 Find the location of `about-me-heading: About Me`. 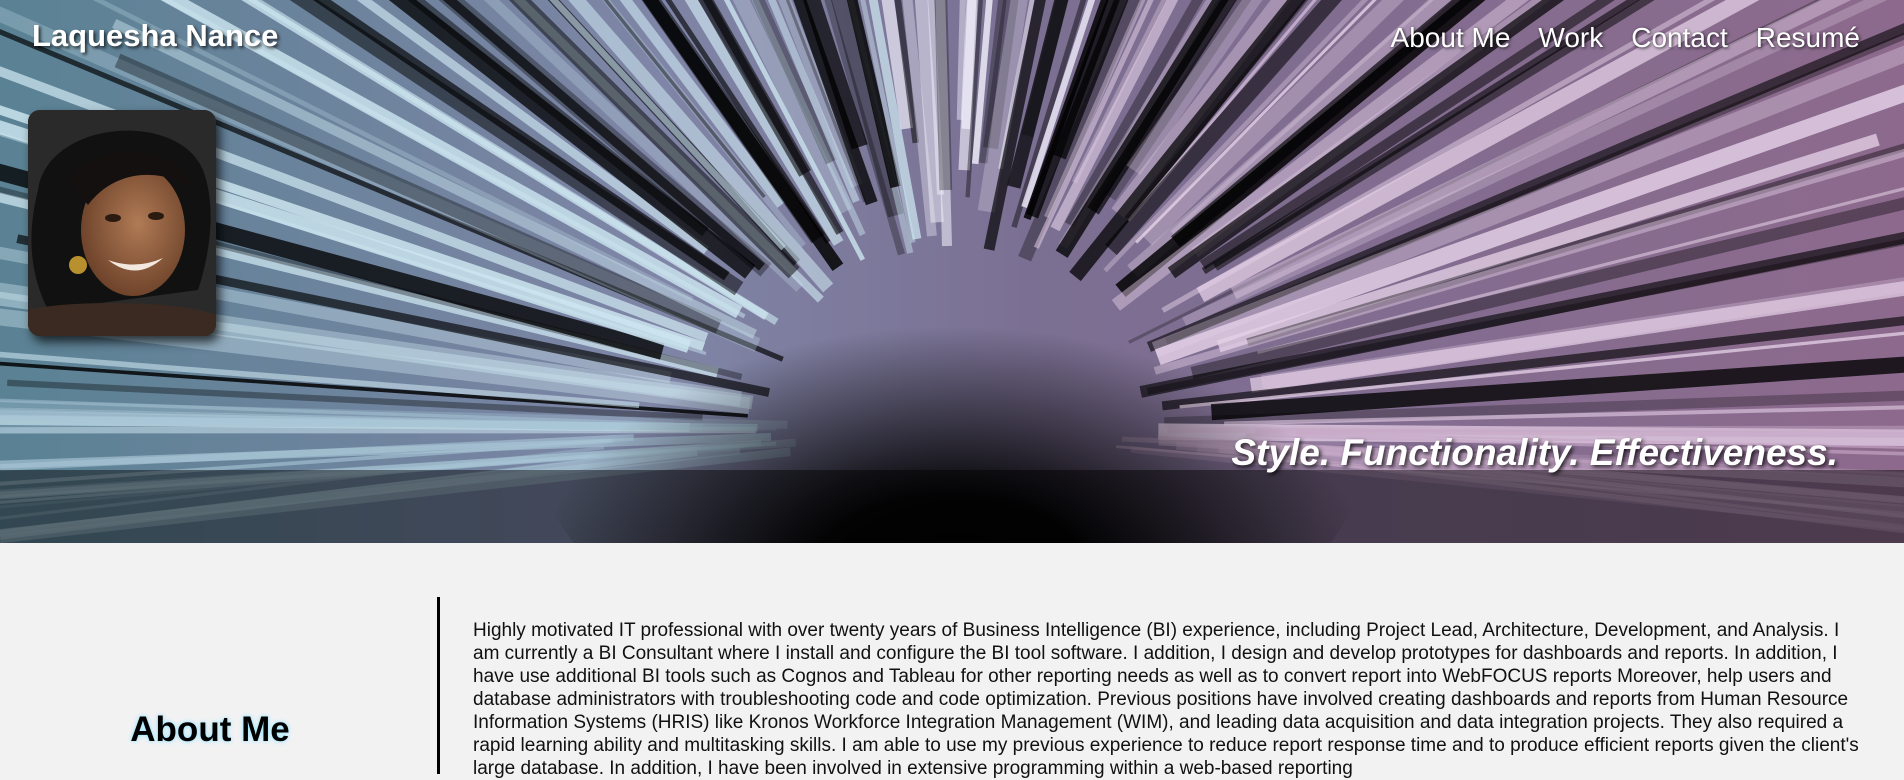

about-me-heading: About Me is located at coordinates (210, 730).